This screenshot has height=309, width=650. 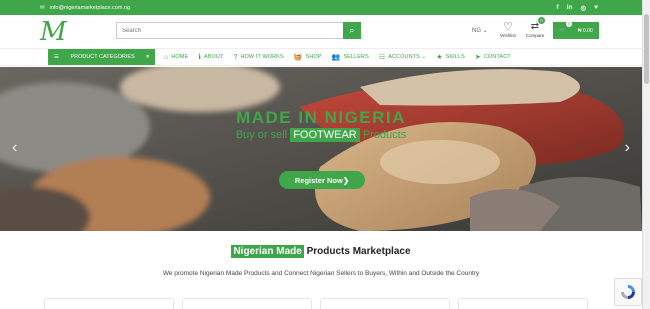 I want to click on nav-about: ℹ ABOUT, so click(x=210, y=57).